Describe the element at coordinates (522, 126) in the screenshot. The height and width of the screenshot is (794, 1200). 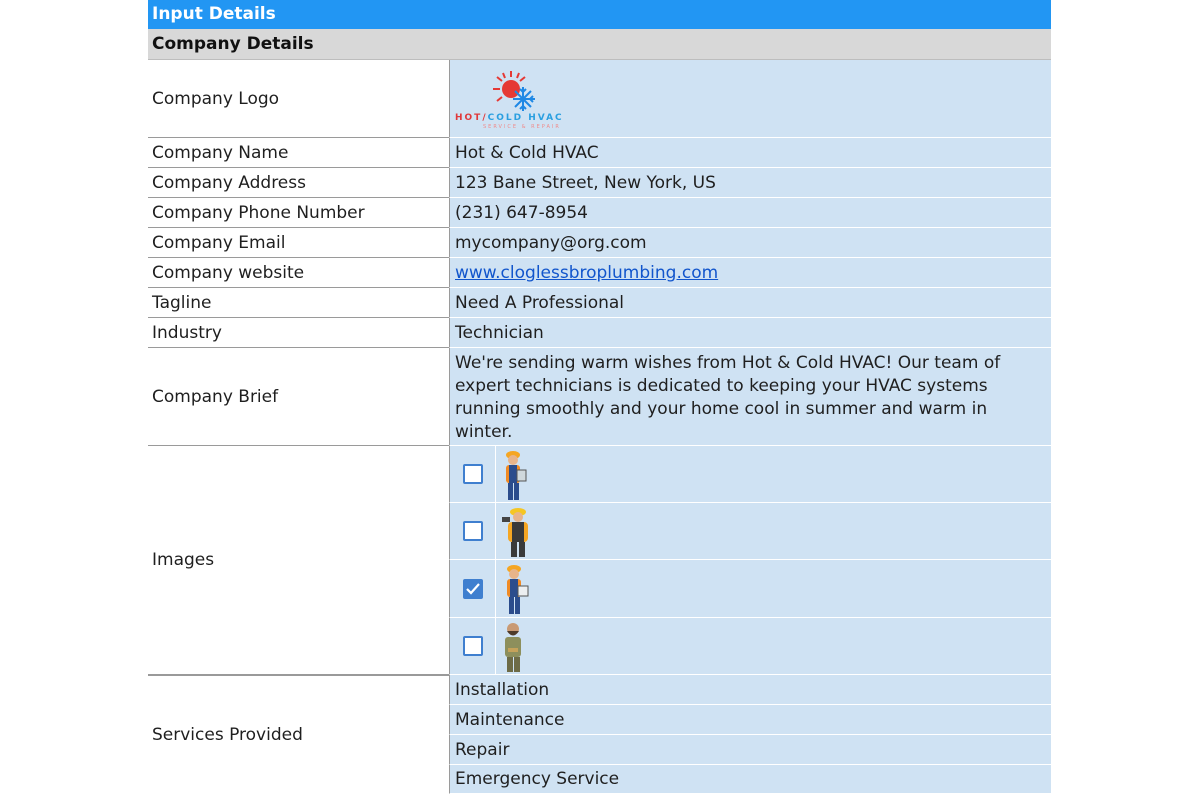
I see `logo-subtitle: SERVICE & REPAIR` at that location.